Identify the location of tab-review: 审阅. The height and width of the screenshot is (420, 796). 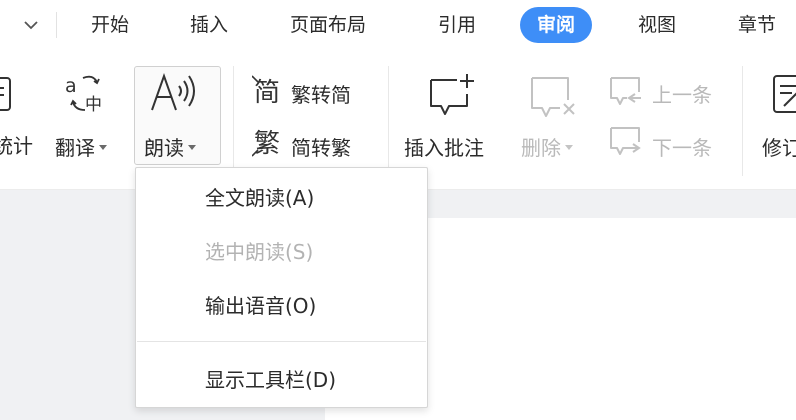
(556, 25).